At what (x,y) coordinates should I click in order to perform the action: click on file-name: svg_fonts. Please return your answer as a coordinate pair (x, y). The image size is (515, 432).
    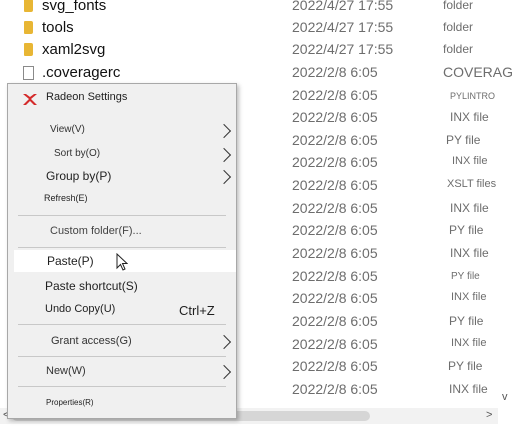
    Looking at the image, I should click on (74, 7).